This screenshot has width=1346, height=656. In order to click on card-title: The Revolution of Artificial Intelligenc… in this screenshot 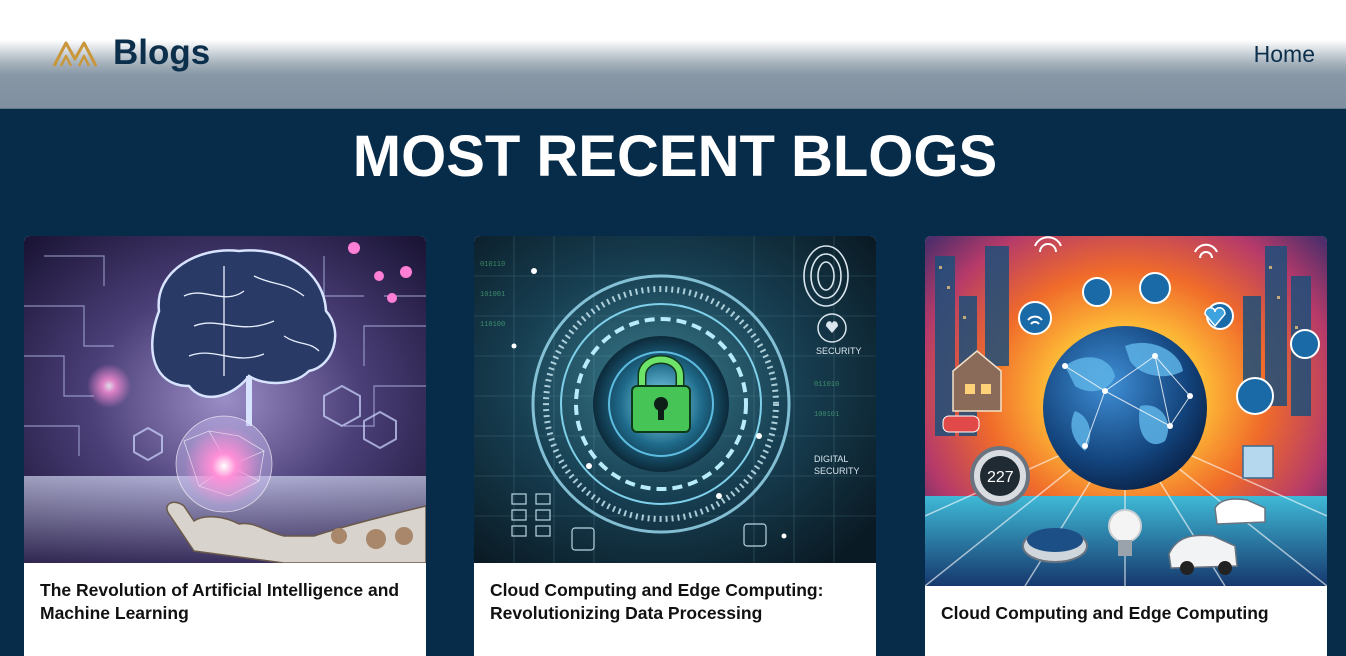, I will do `click(226, 602)`.